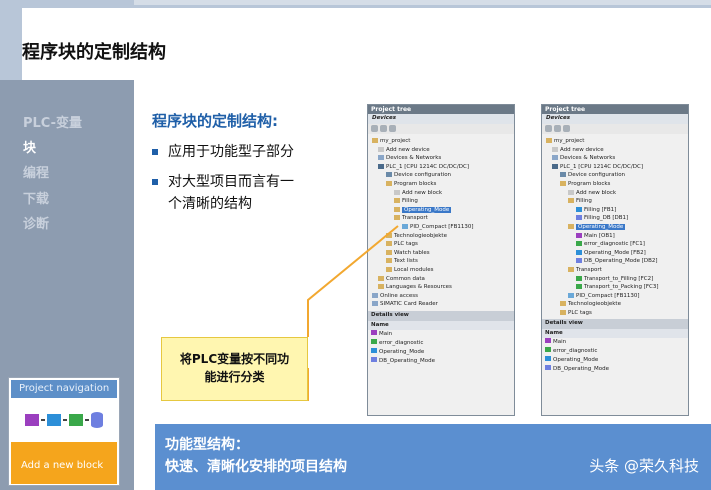 The height and width of the screenshot is (490, 711). I want to click on callout-connector, so click(353, 313).